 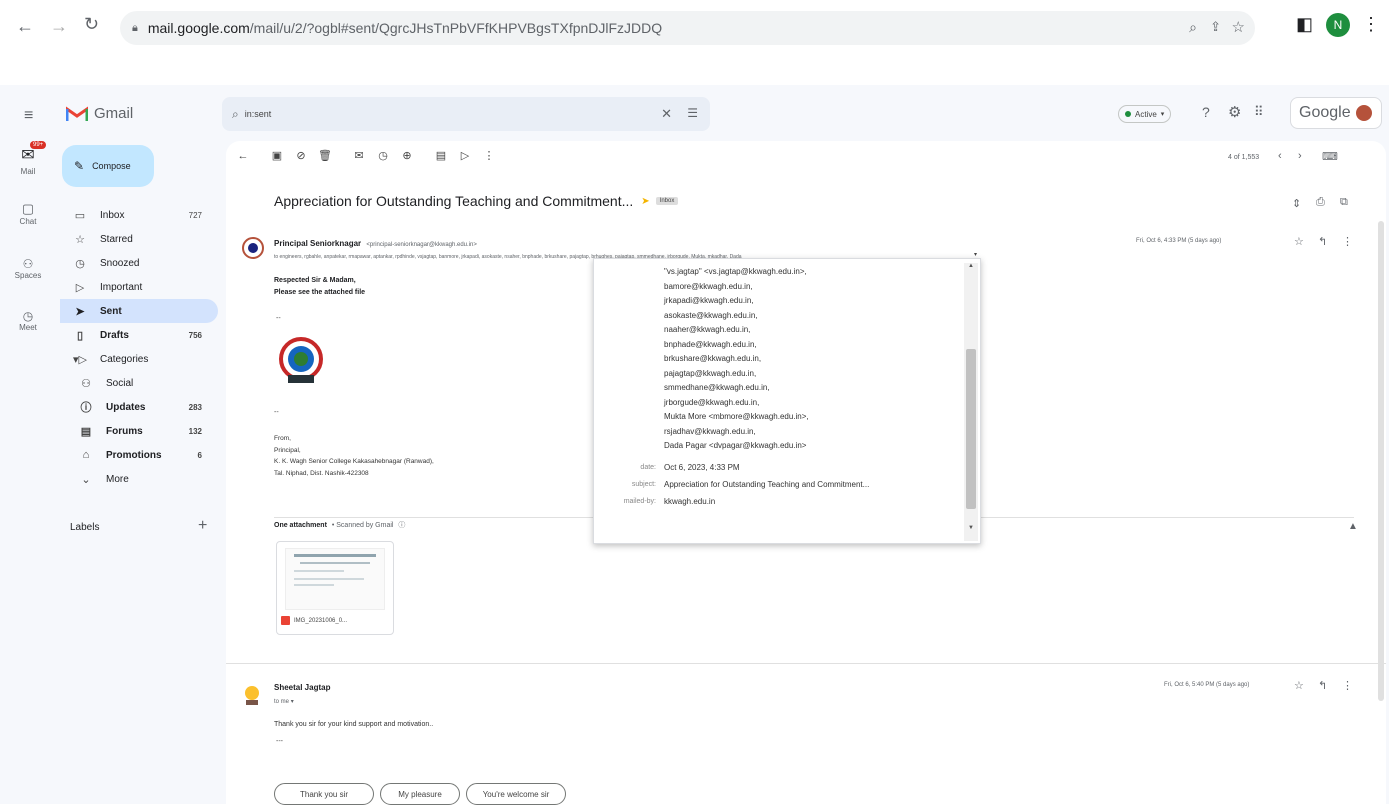 What do you see at coordinates (99, 113) in the screenshot?
I see `gmail-logo: Gmail` at bounding box center [99, 113].